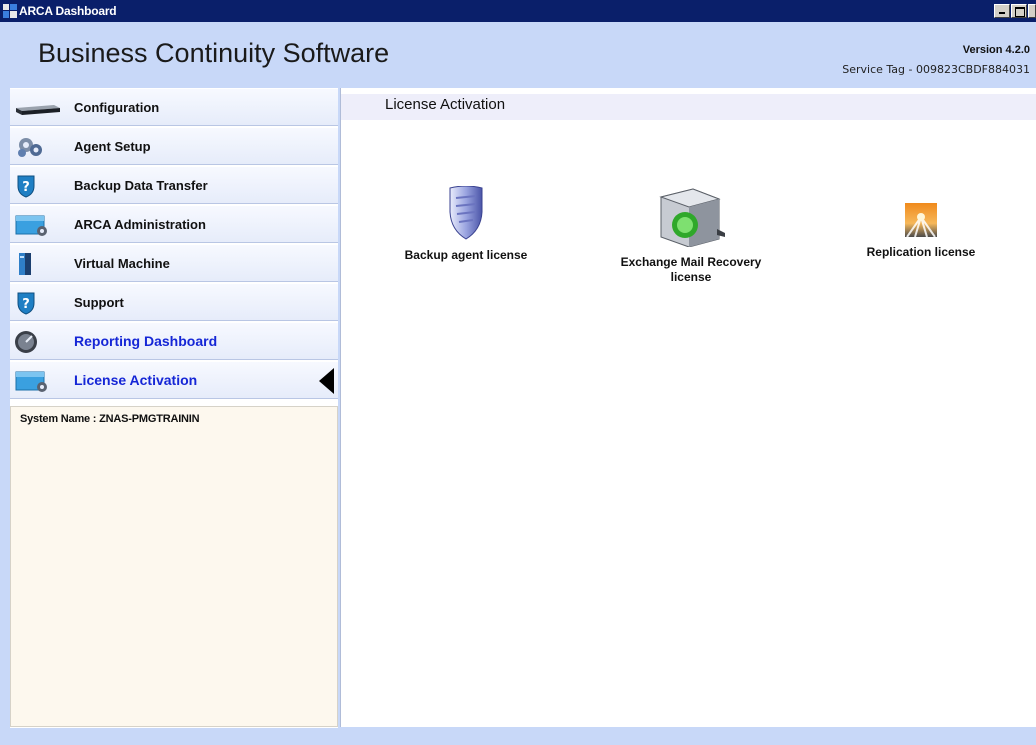  What do you see at coordinates (466, 213) in the screenshot?
I see `shield-icon` at bounding box center [466, 213].